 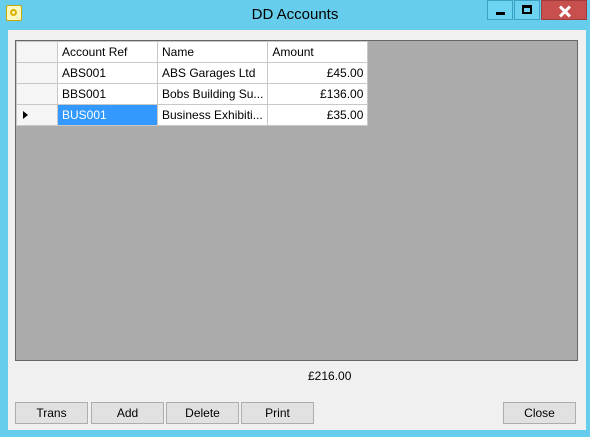 I want to click on minimize-icon, so click(x=500, y=10).